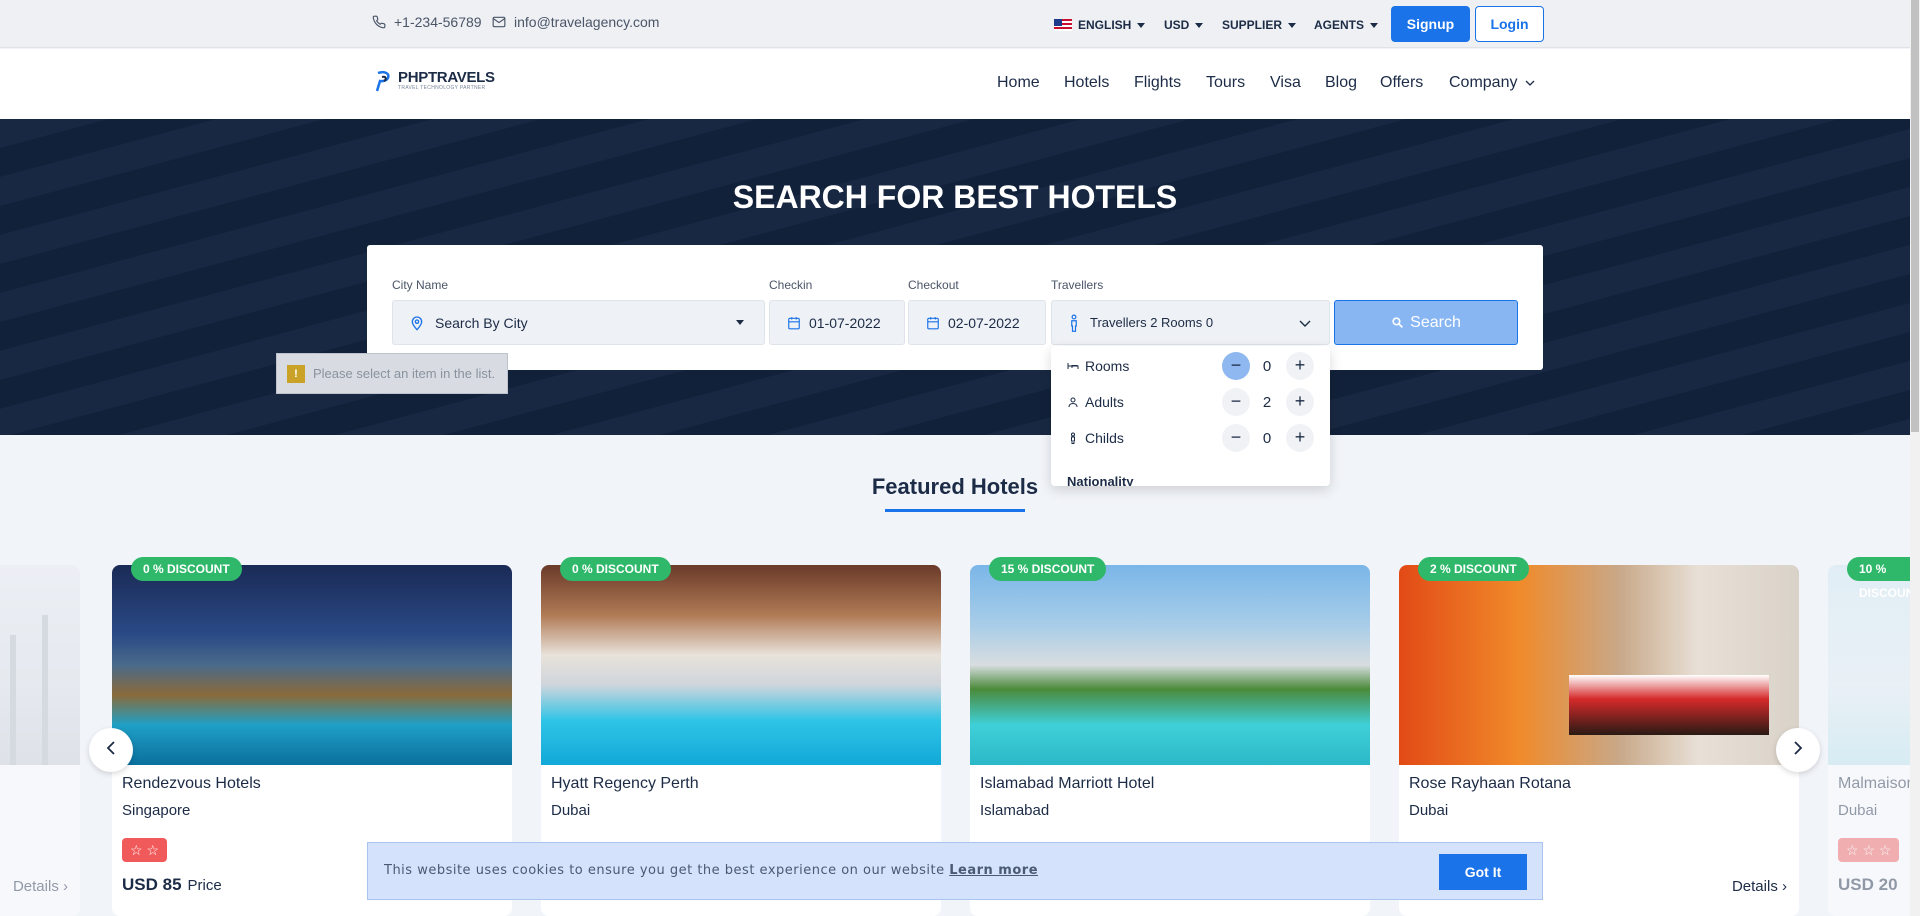  Describe the element at coordinates (1341, 83) in the screenshot. I see `nav-blog: Blog` at that location.